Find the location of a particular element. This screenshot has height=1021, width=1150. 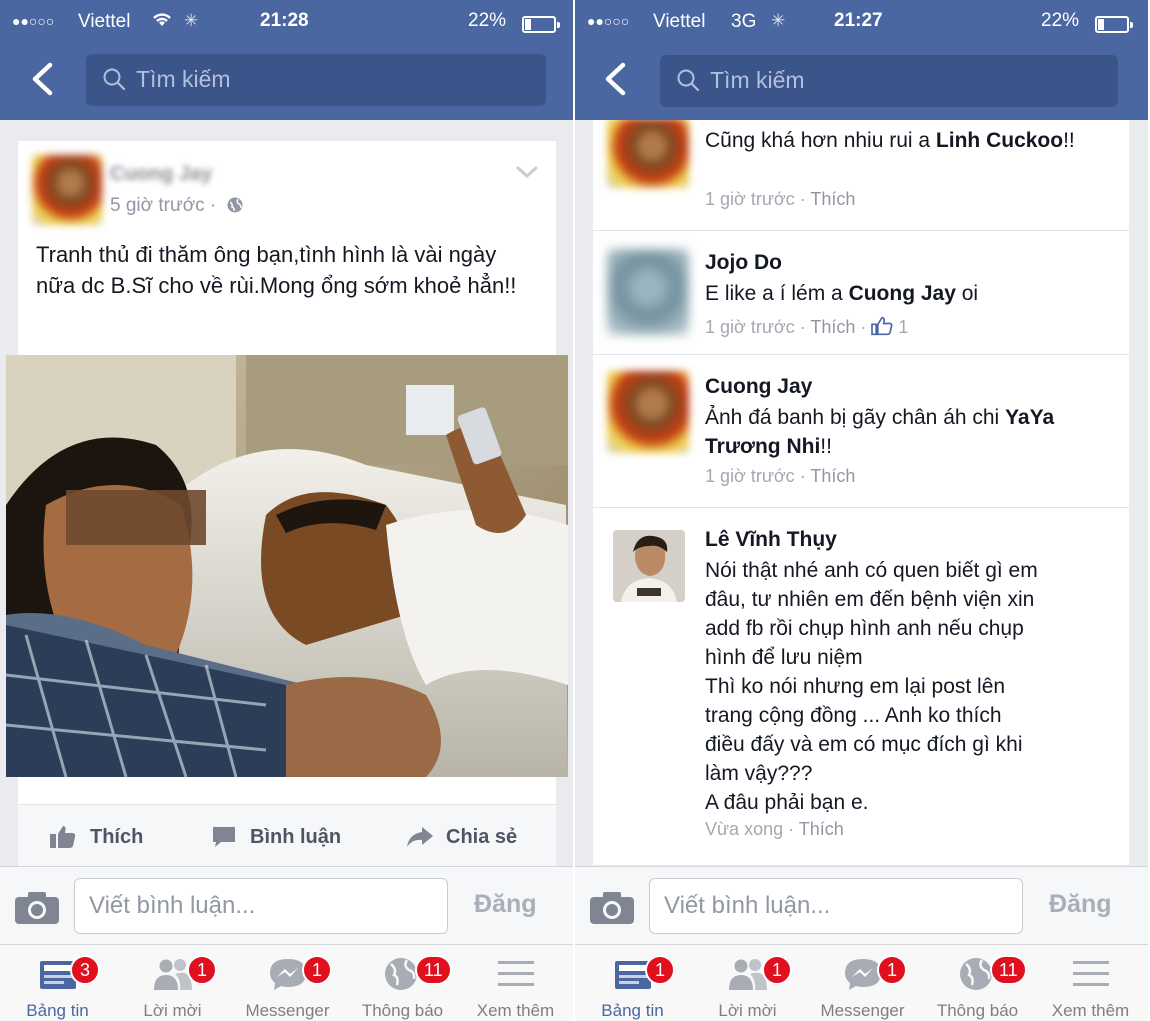

comment-line: hình để lưu niệm is located at coordinates (784, 657).